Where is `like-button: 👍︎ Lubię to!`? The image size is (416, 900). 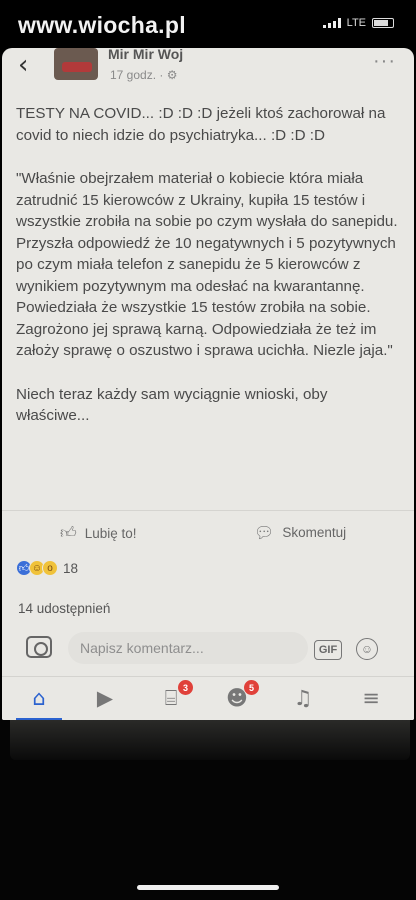
like-button: 👍︎ Lubię to! is located at coordinates (98, 533).